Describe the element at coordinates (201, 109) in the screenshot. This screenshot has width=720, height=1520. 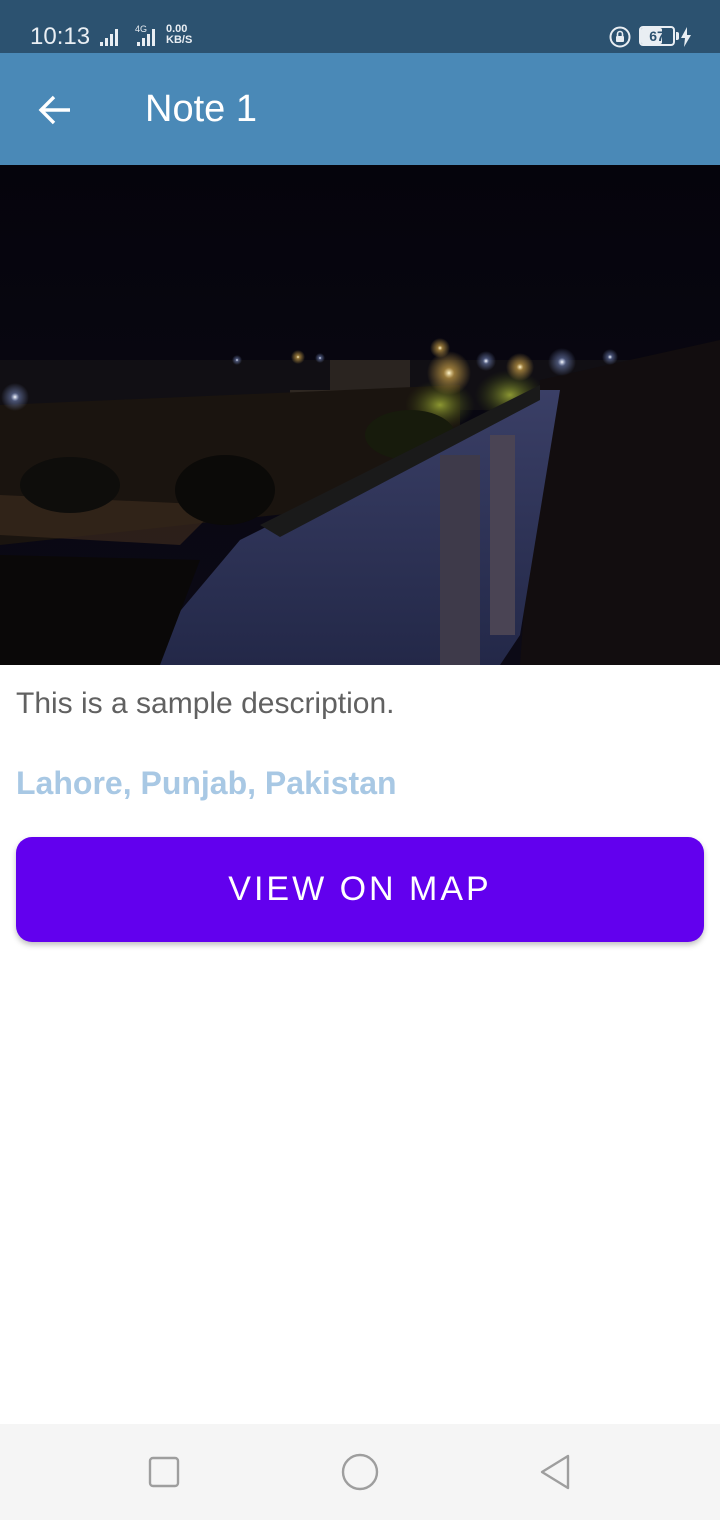
I see `page-title: Note 1` at that location.